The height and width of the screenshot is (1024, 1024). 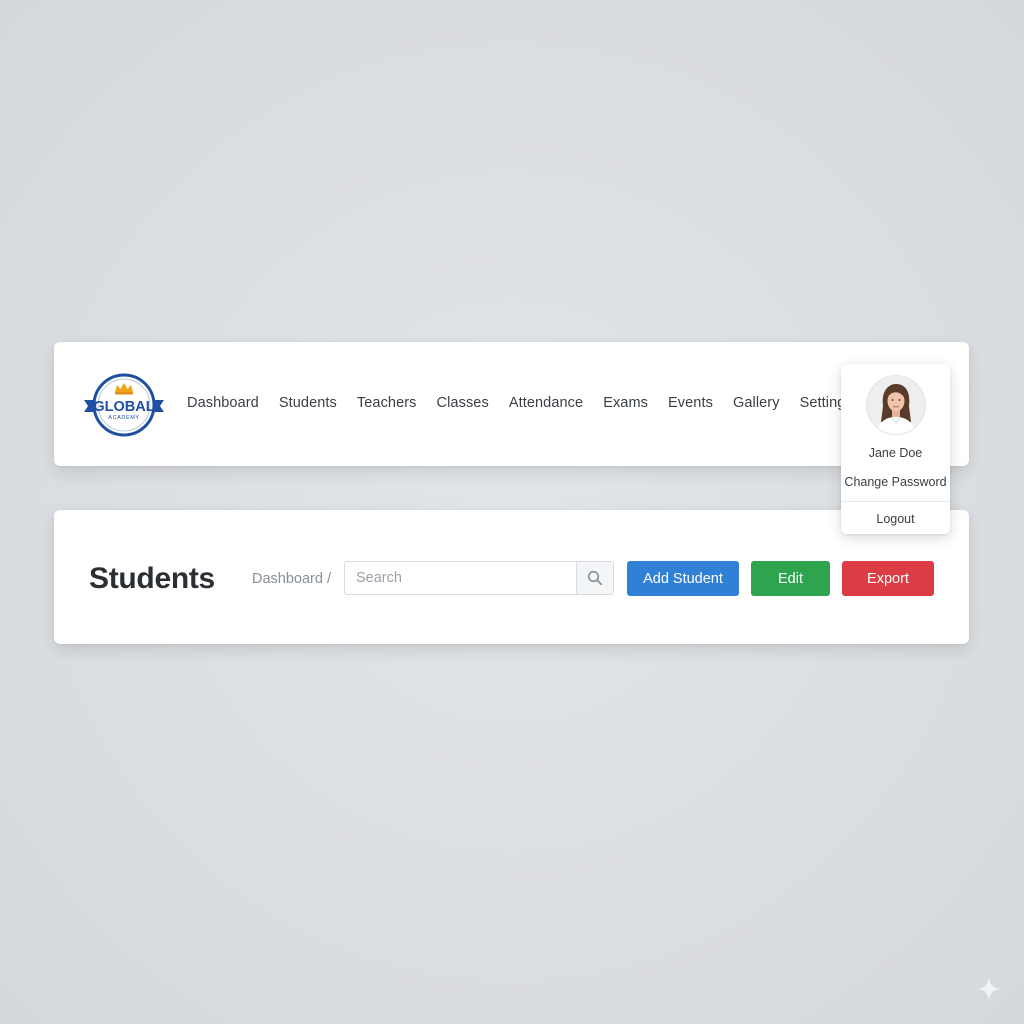 What do you see at coordinates (123, 418) in the screenshot?
I see `logo-text-academy: ACADEMY` at bounding box center [123, 418].